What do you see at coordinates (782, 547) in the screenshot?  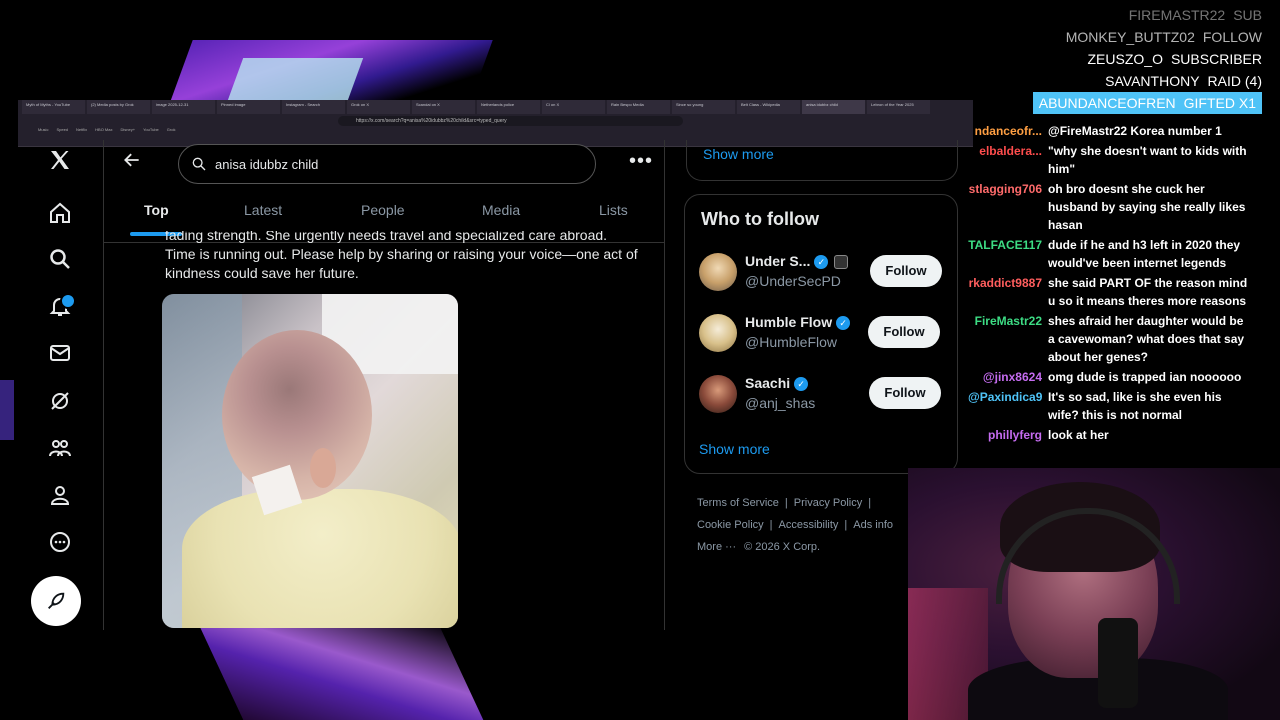 I see `copyright: © 2026 X Corp.` at bounding box center [782, 547].